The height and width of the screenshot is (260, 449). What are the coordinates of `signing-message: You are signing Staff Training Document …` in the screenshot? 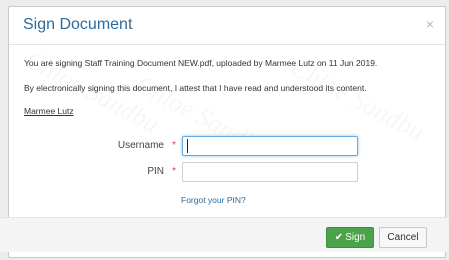 It's located at (201, 63).